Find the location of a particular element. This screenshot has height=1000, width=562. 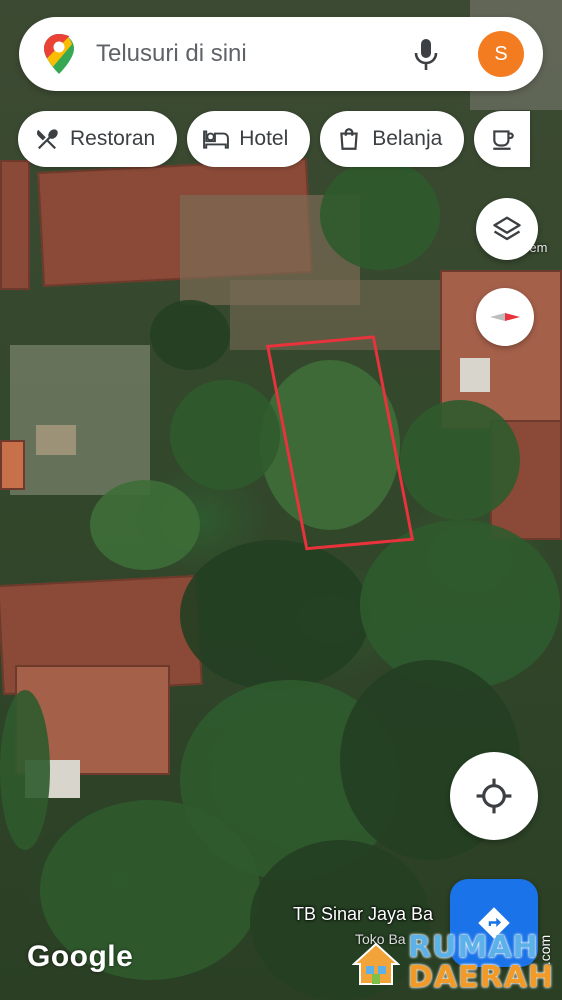

land-plot-outline is located at coordinates (340, 443).